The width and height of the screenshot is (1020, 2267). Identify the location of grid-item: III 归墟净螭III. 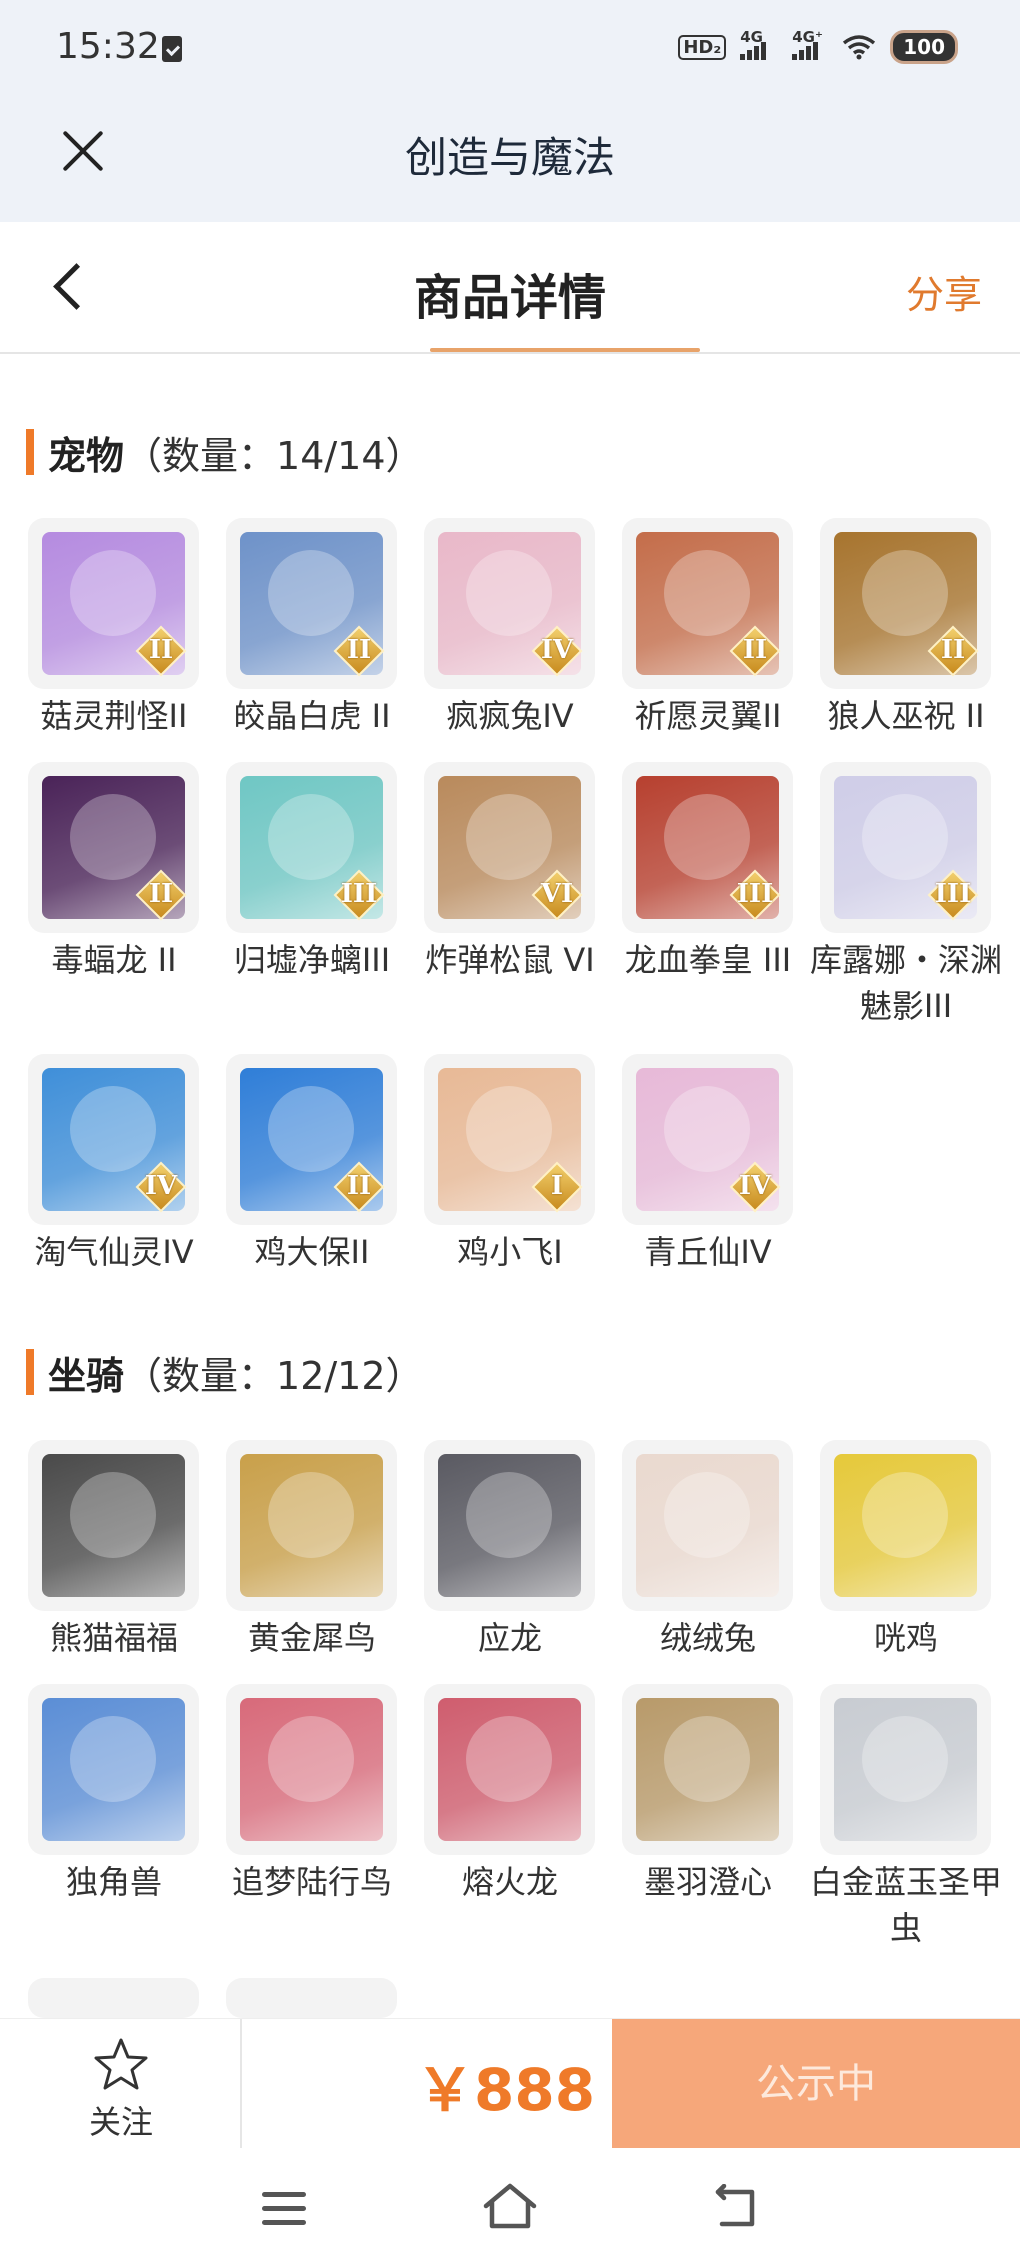
(311, 872).